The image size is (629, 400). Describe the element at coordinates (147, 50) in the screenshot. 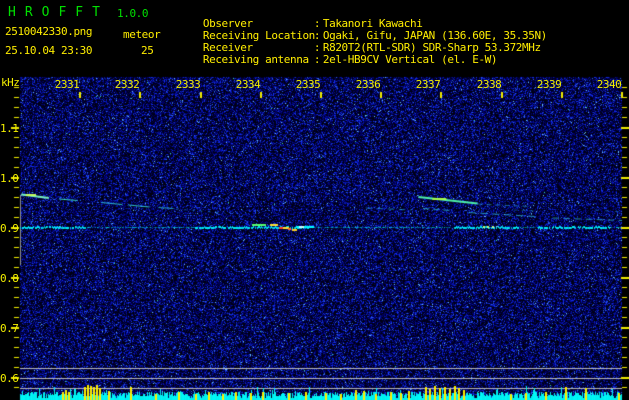

I see `echo-count: 25` at that location.